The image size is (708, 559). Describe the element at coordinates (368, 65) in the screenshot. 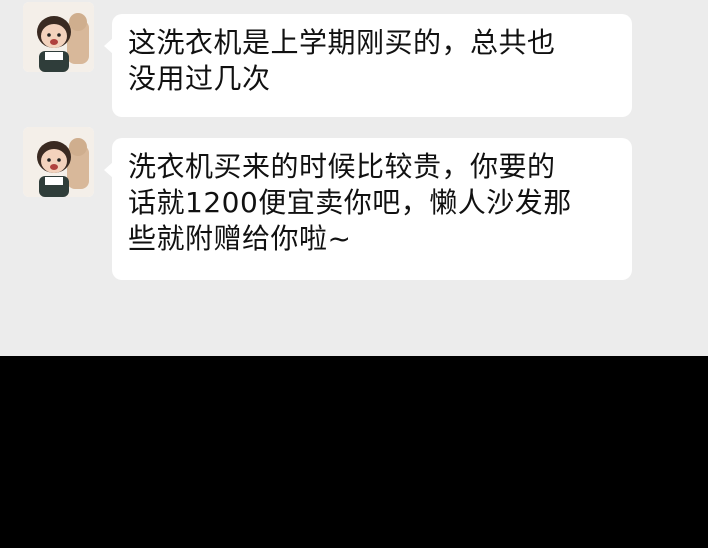

I see `message-bubble: 这洗衣机是上学期刚买的，总共也 没用过几次` at that location.